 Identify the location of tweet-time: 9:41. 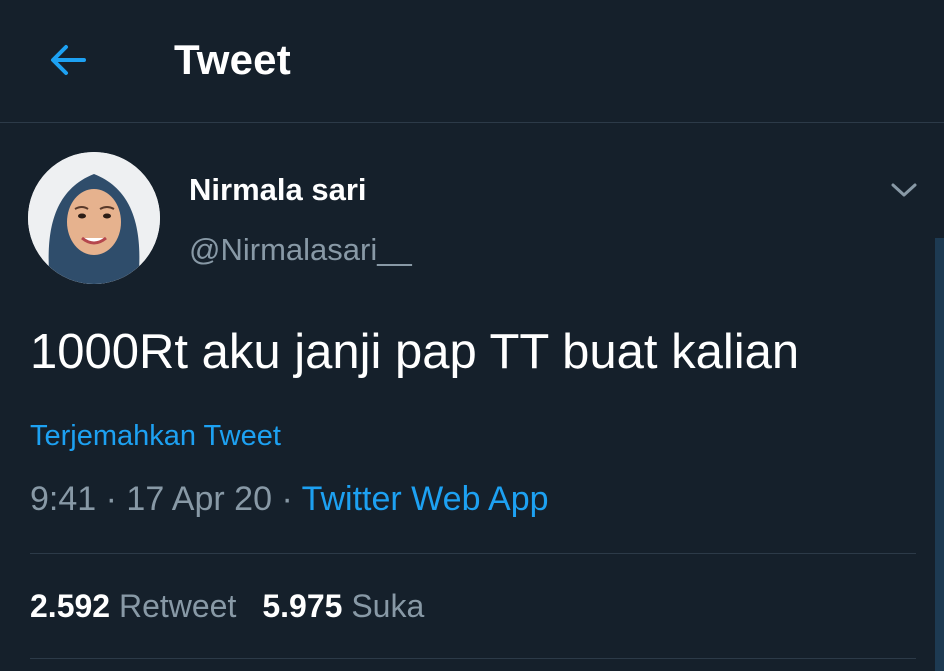
(63, 499).